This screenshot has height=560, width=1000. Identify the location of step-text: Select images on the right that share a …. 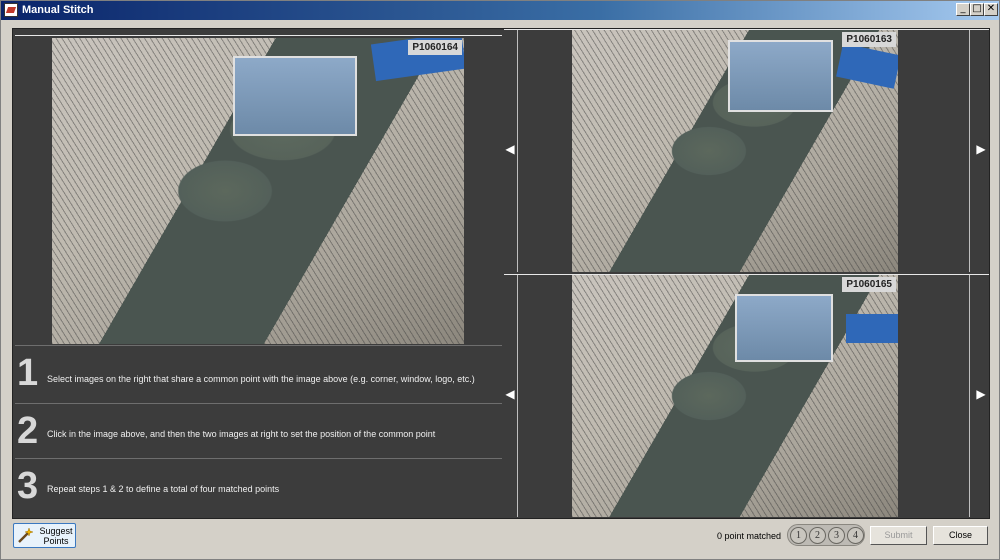
(261, 379).